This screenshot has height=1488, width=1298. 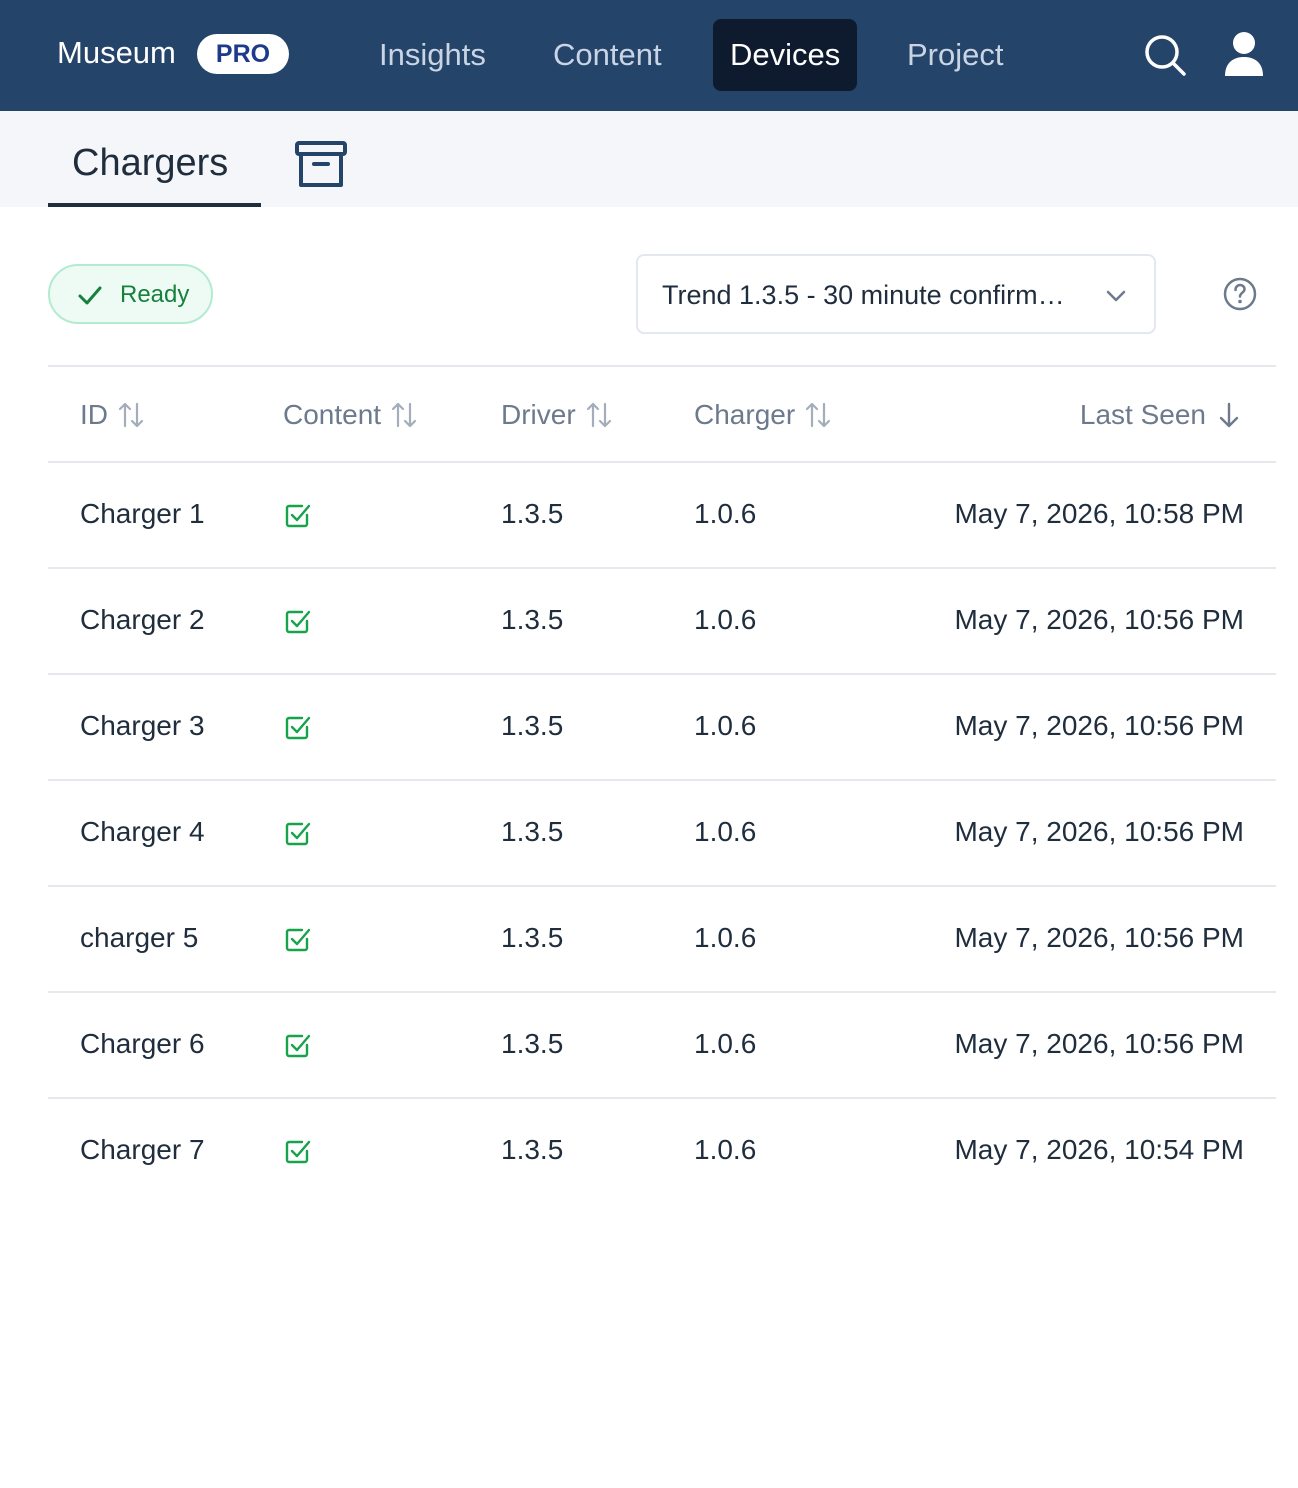 I want to click on cell-id: Charger 3, so click(x=142, y=725).